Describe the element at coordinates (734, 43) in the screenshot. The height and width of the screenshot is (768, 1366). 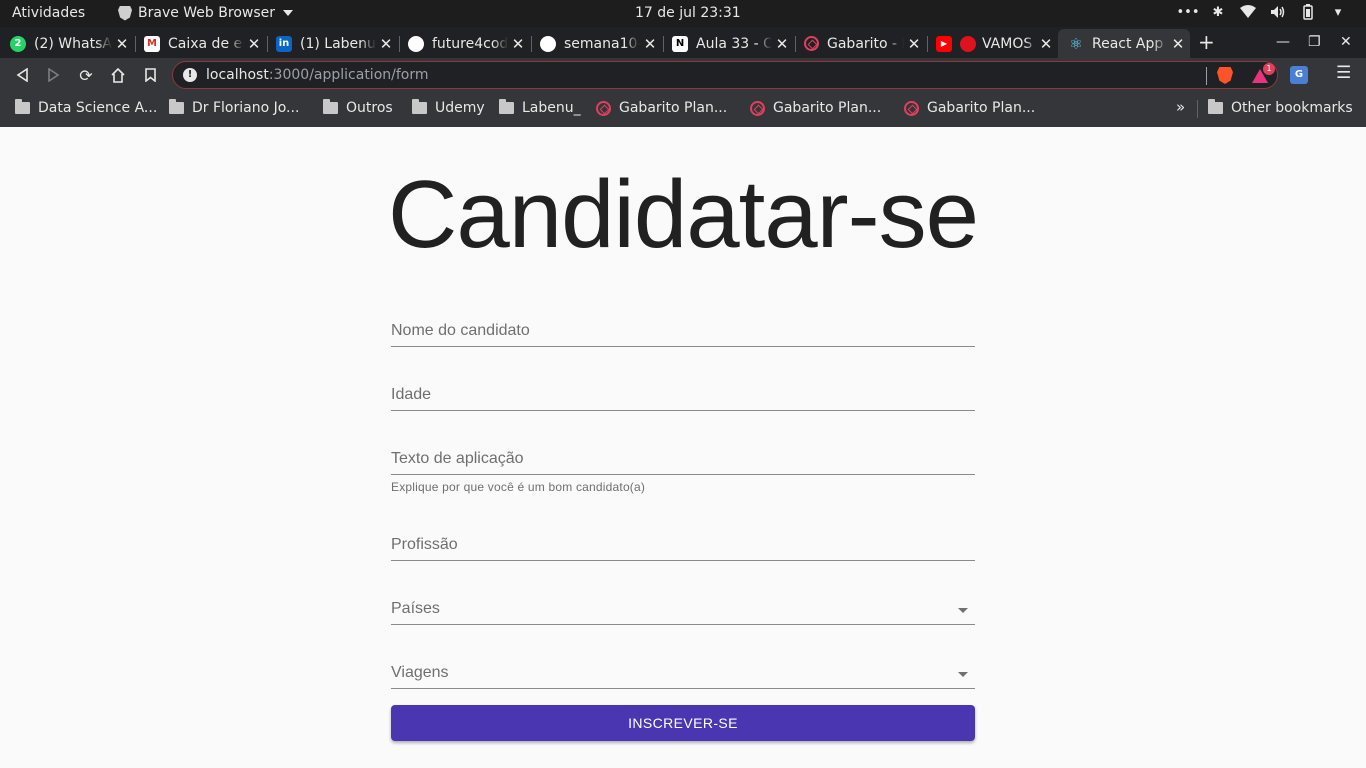
I see `tab-label: Aula 33 - Curso` at that location.